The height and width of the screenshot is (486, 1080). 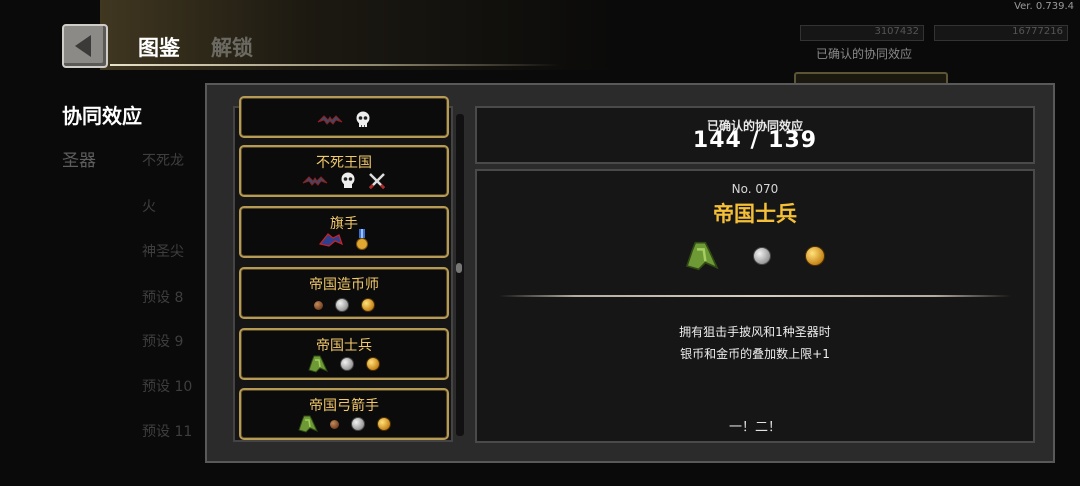 What do you see at coordinates (755, 296) in the screenshot?
I see `detail-divider` at bounding box center [755, 296].